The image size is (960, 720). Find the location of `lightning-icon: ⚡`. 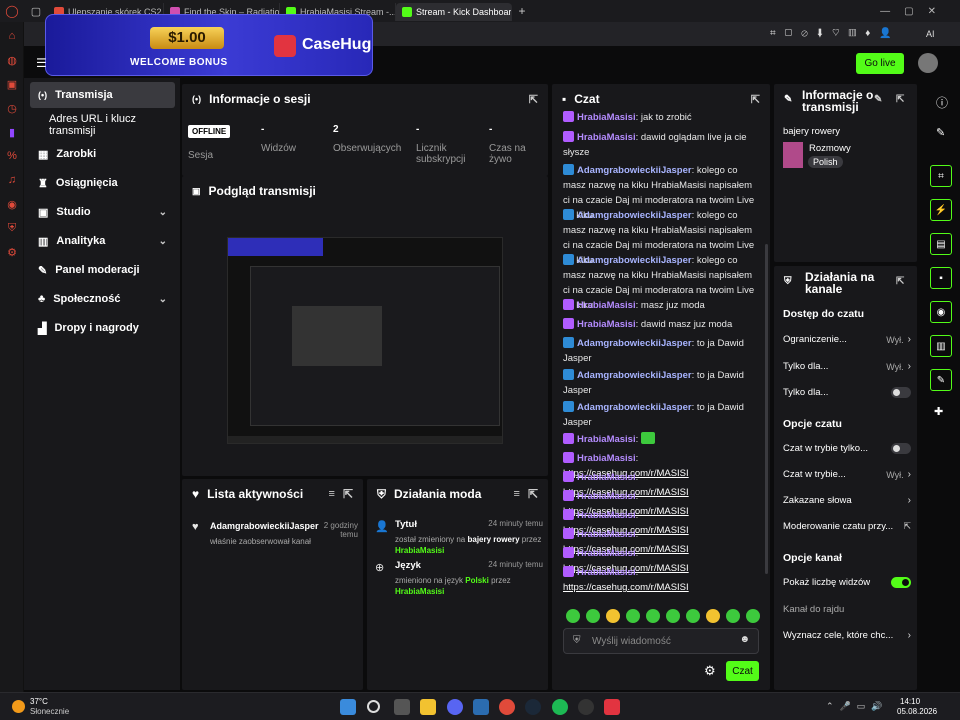

lightning-icon: ⚡ is located at coordinates (941, 210).